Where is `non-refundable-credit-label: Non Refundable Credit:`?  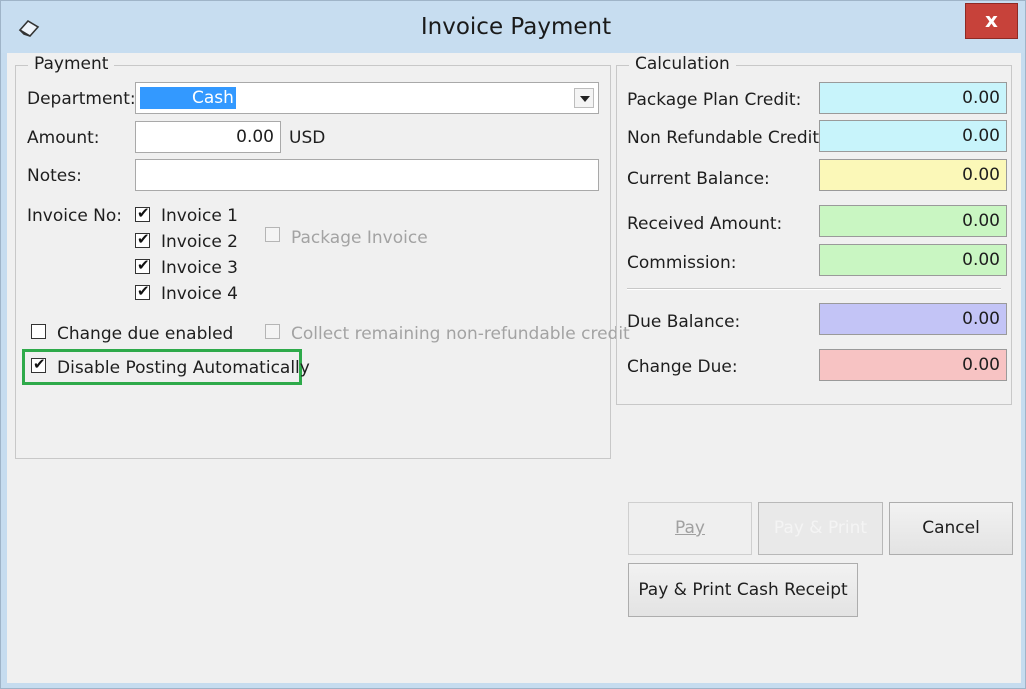 non-refundable-credit-label: Non Refundable Credit: is located at coordinates (726, 138).